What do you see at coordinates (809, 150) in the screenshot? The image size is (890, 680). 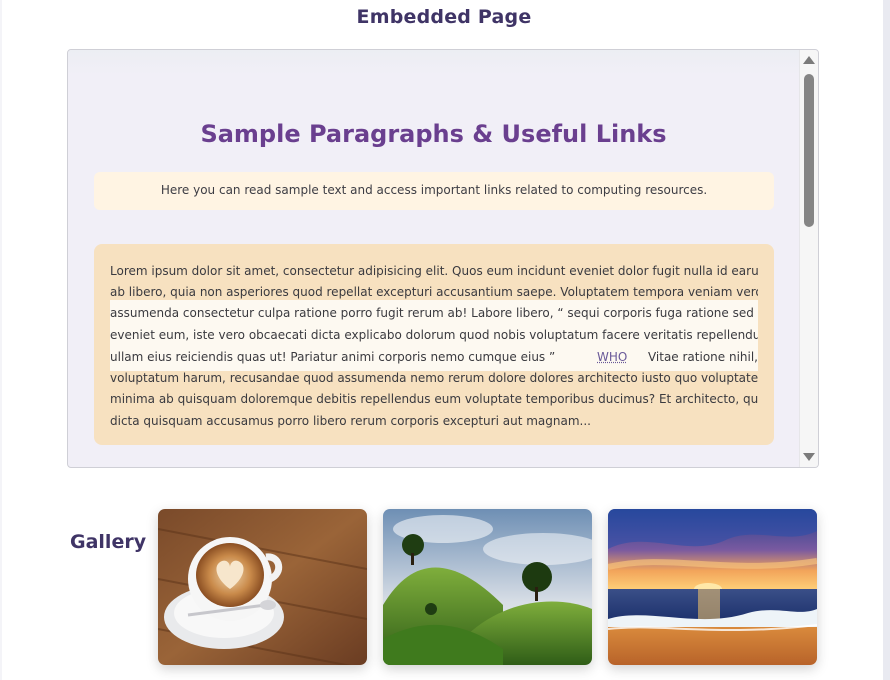 I see `scrollbar-thumb` at bounding box center [809, 150].